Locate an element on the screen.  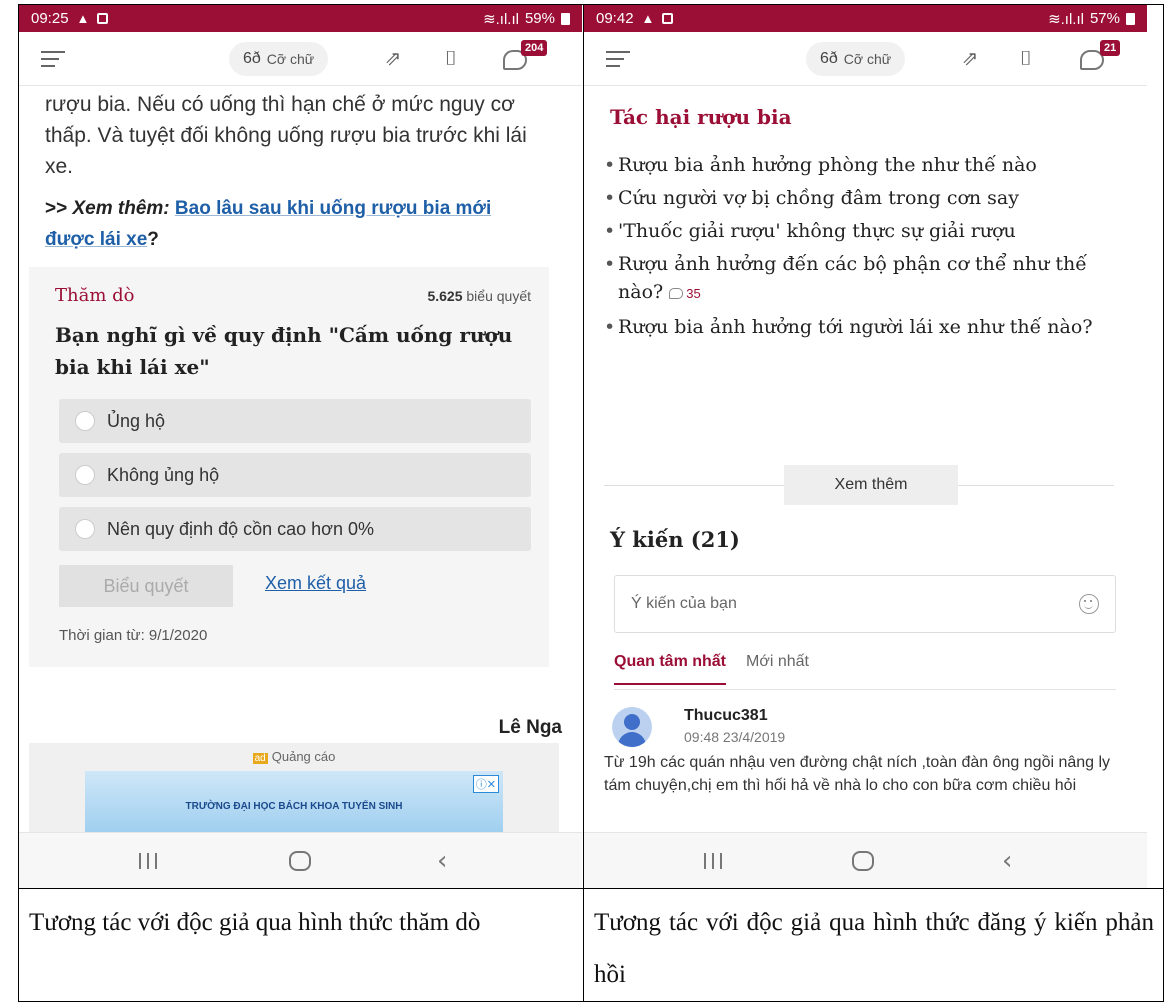
comment-input-placeholder: Ý kiến của bạn is located at coordinates (684, 603).